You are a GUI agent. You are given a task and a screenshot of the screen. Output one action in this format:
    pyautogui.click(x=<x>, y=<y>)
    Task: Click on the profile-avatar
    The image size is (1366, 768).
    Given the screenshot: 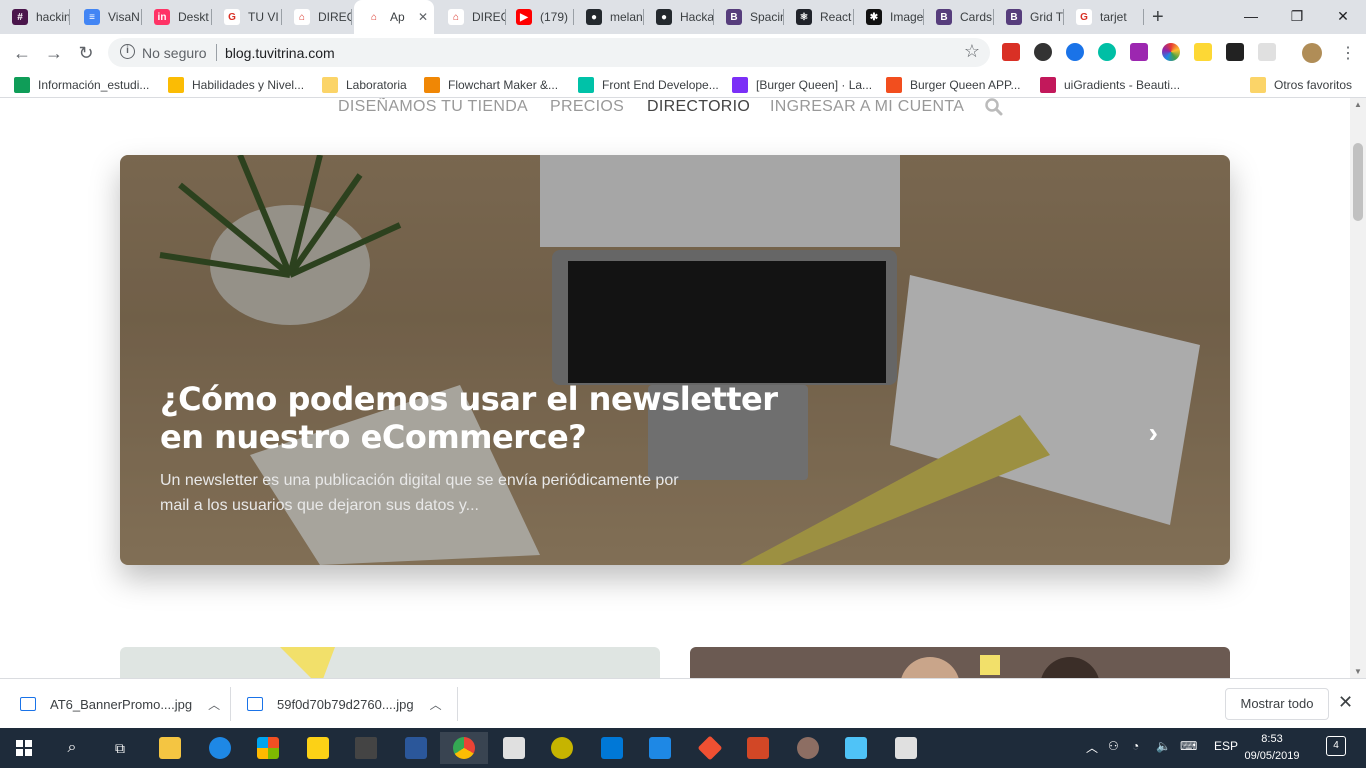 What is the action you would take?
    pyautogui.click(x=1312, y=53)
    